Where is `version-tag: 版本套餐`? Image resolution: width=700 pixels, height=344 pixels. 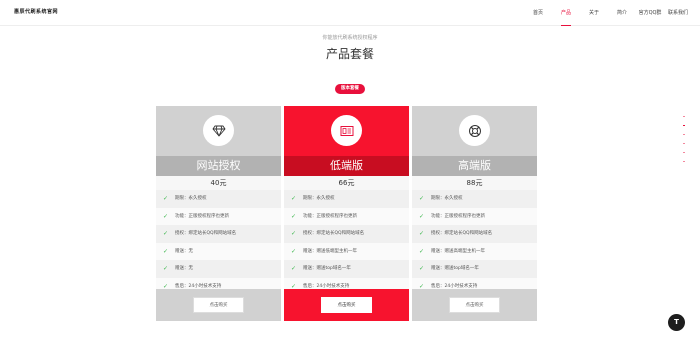 version-tag: 版本套餐 is located at coordinates (350, 89).